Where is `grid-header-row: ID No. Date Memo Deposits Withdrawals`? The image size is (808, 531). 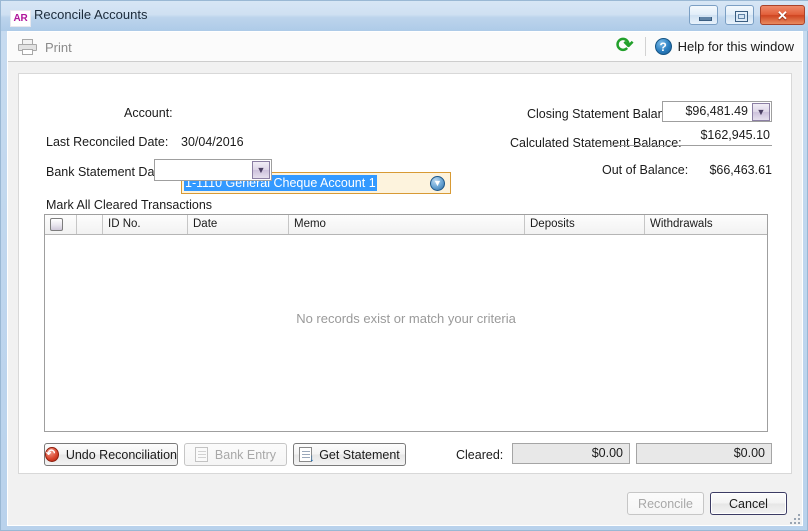 grid-header-row: ID No. Date Memo Deposits Withdrawals is located at coordinates (406, 225).